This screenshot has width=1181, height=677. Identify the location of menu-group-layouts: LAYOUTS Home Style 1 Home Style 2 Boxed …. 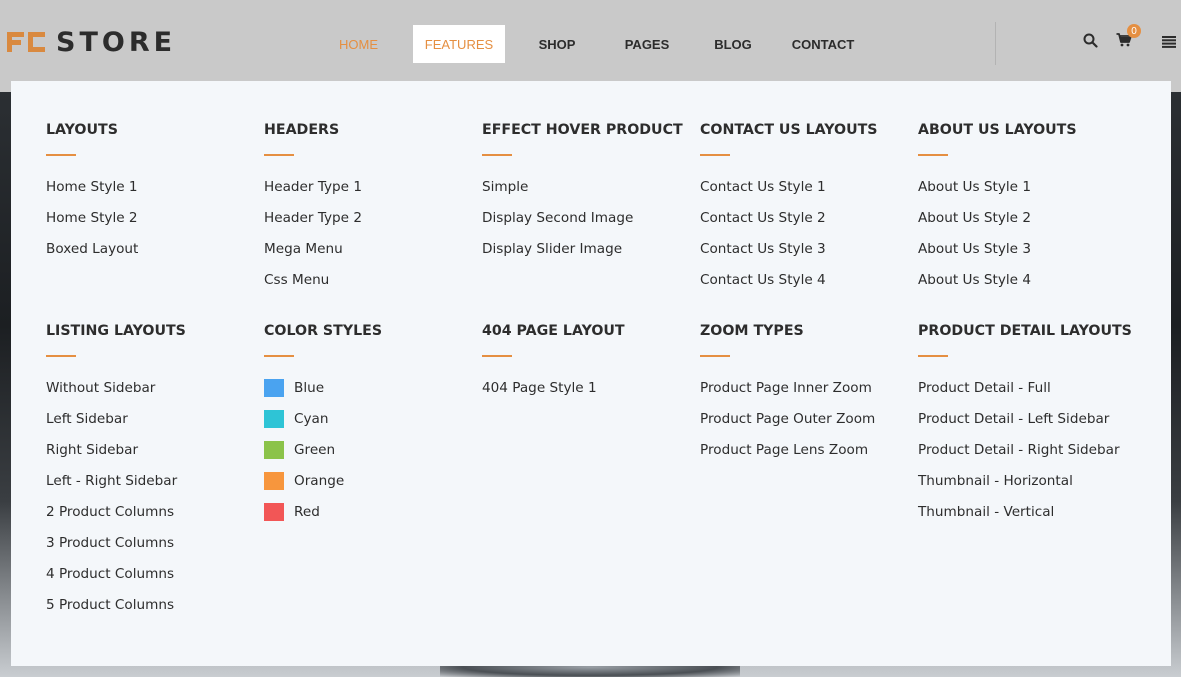
(92, 196).